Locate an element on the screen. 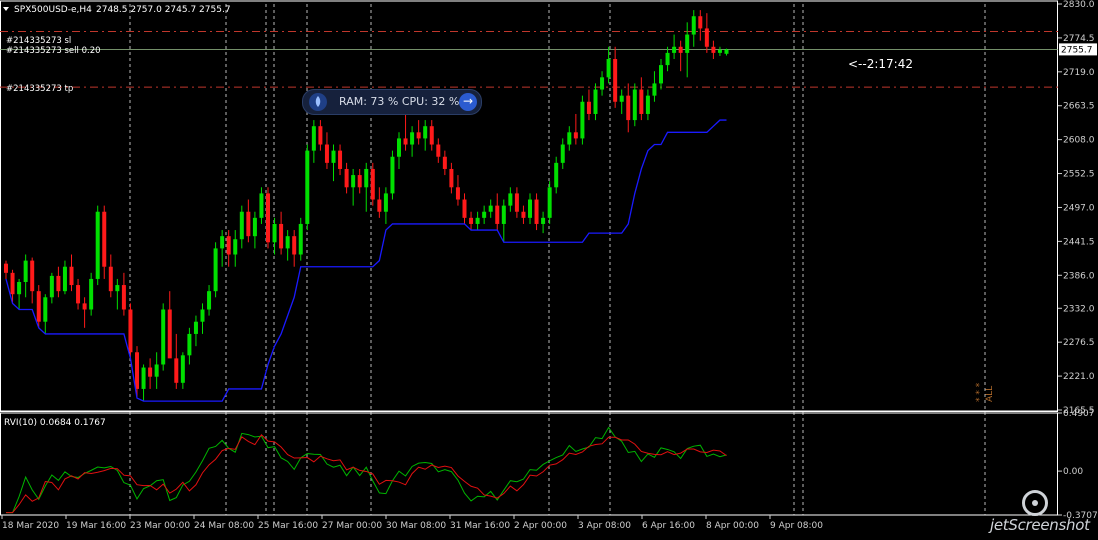 The height and width of the screenshot is (540, 1098). time-tick-label: 30 Mar 08:00 is located at coordinates (416, 526).